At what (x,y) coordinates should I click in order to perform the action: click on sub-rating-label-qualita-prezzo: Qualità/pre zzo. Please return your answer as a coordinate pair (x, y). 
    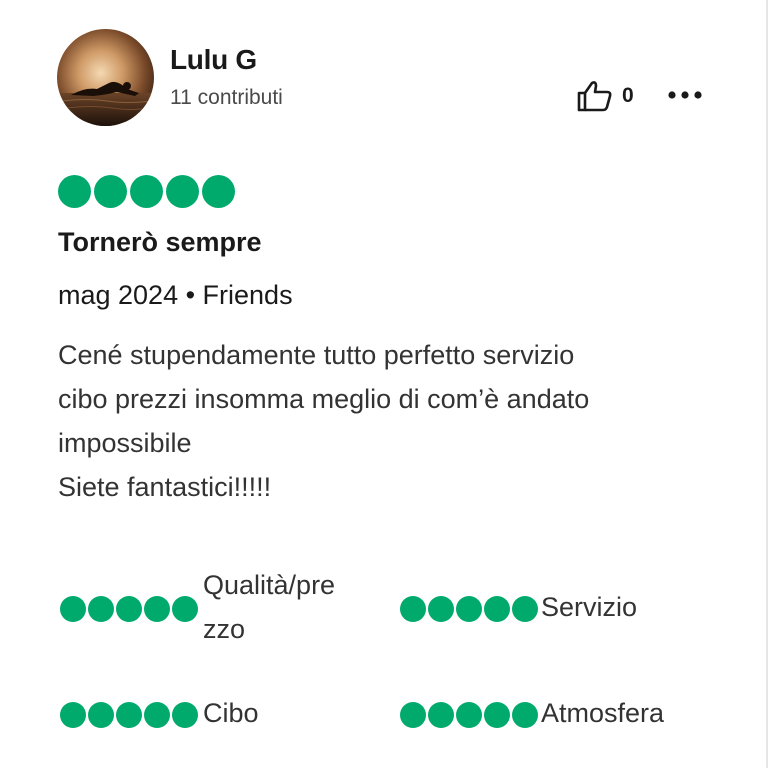
    Looking at the image, I should click on (269, 607).